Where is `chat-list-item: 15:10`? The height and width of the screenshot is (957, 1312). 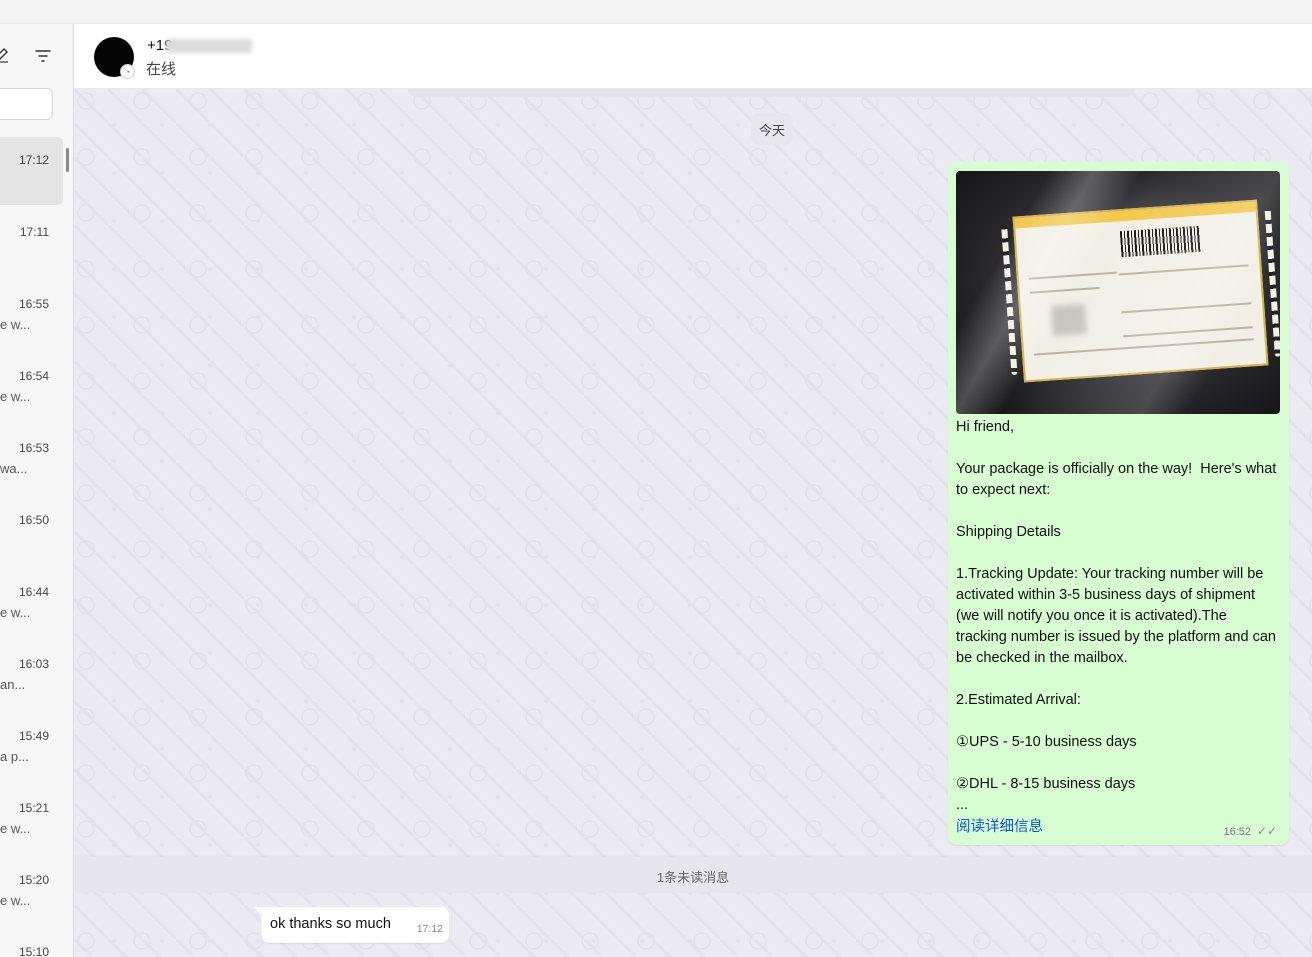
chat-list-item: 15:10 is located at coordinates (31, 943).